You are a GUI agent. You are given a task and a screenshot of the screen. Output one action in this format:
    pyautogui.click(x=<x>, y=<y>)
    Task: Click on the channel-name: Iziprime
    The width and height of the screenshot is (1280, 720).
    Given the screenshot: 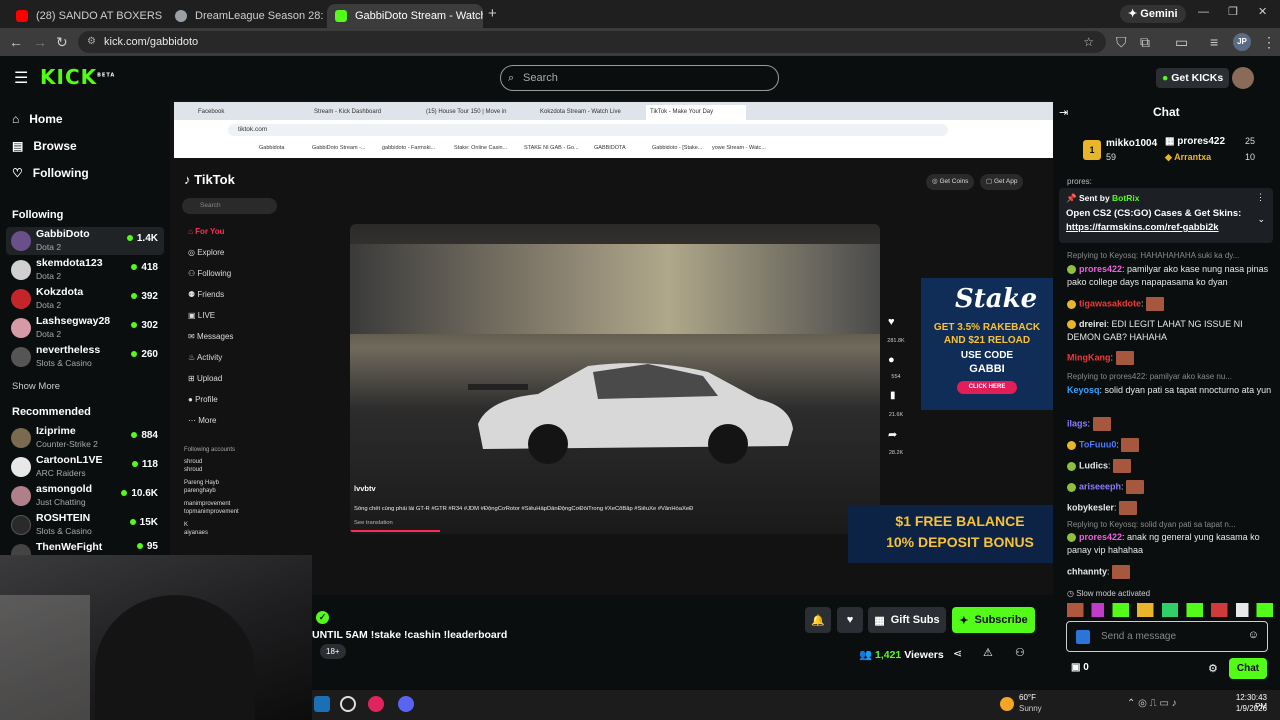 What is the action you would take?
    pyautogui.click(x=56, y=431)
    